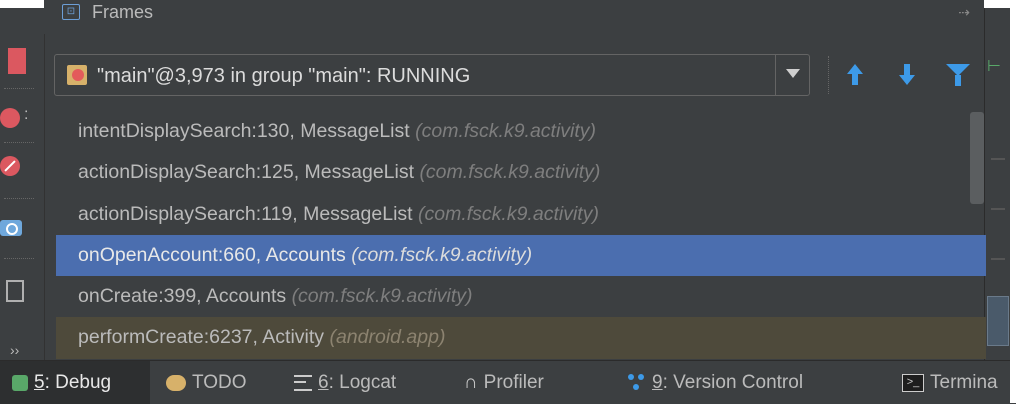  Describe the element at coordinates (71, 12) in the screenshot. I see `frames-icon: ⊡` at that location.